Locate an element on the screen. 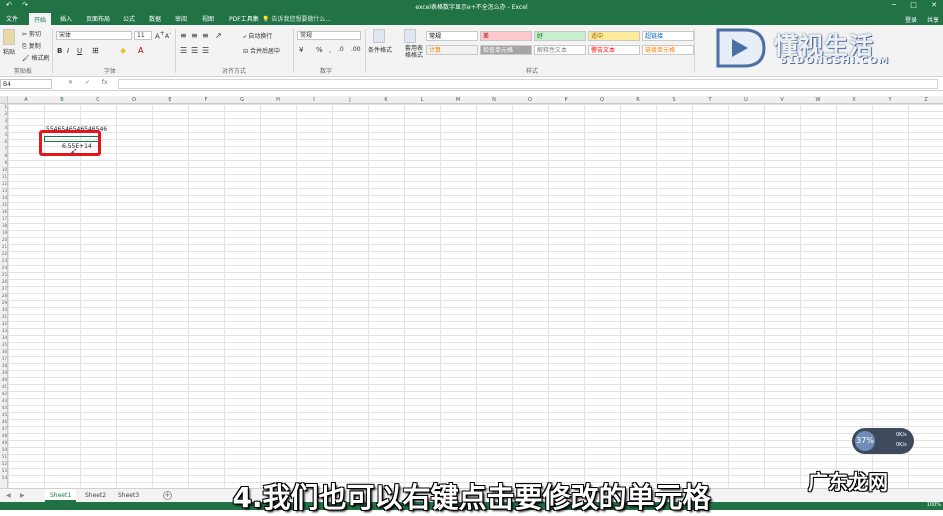  row-header-22: 22 is located at coordinates (4, 253).